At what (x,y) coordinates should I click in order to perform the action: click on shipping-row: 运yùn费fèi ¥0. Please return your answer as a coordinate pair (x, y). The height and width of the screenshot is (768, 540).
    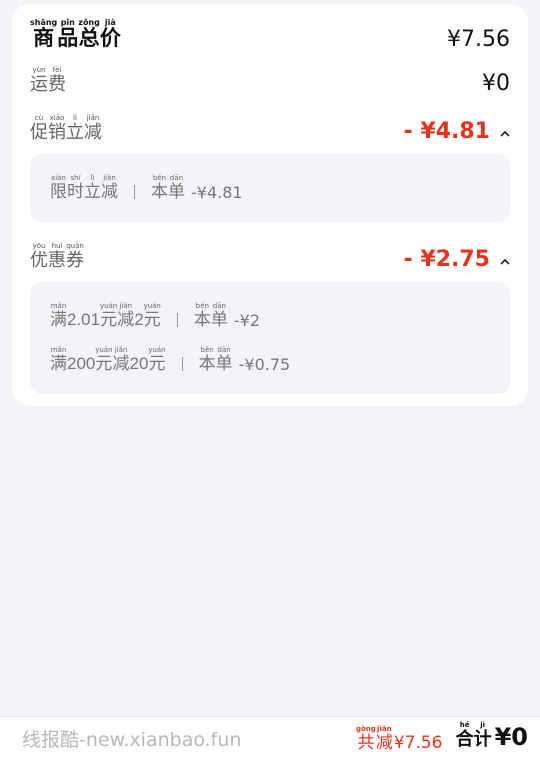
    Looking at the image, I should click on (270, 81).